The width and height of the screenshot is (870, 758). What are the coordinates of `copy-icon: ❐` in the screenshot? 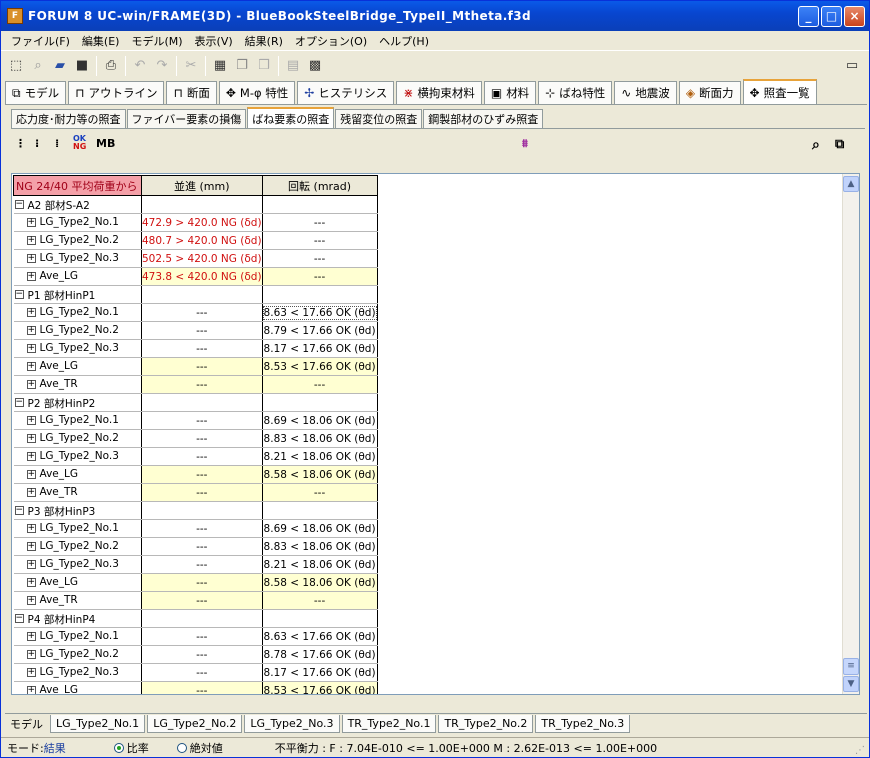 It's located at (242, 66).